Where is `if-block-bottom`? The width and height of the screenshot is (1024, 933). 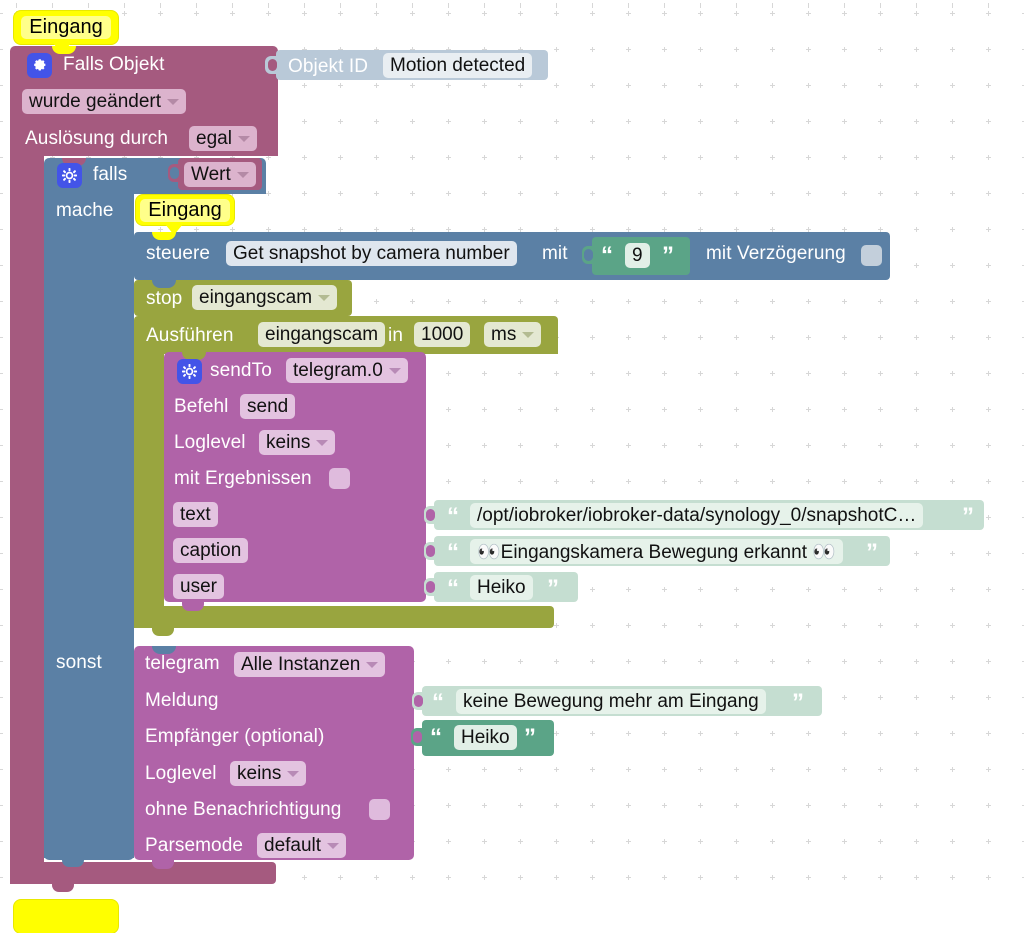 if-block-bottom is located at coordinates (89, 849).